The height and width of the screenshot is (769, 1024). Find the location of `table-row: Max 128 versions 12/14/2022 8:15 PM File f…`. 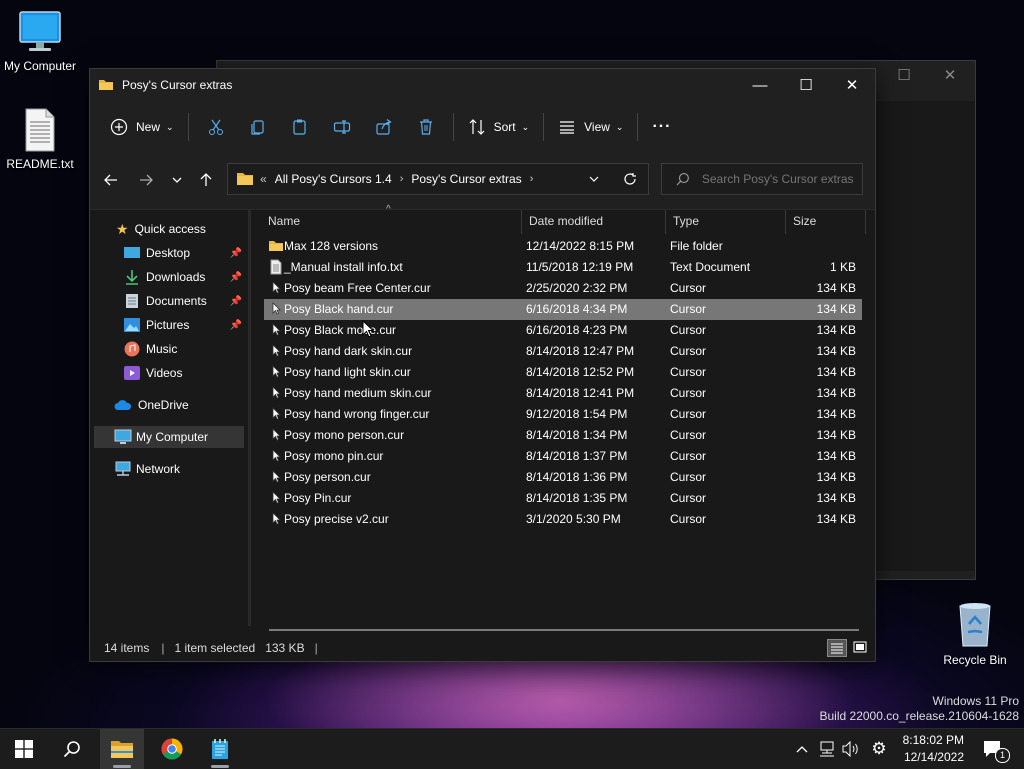

table-row: Max 128 versions 12/14/2022 8:15 PM File f… is located at coordinates (563, 246).